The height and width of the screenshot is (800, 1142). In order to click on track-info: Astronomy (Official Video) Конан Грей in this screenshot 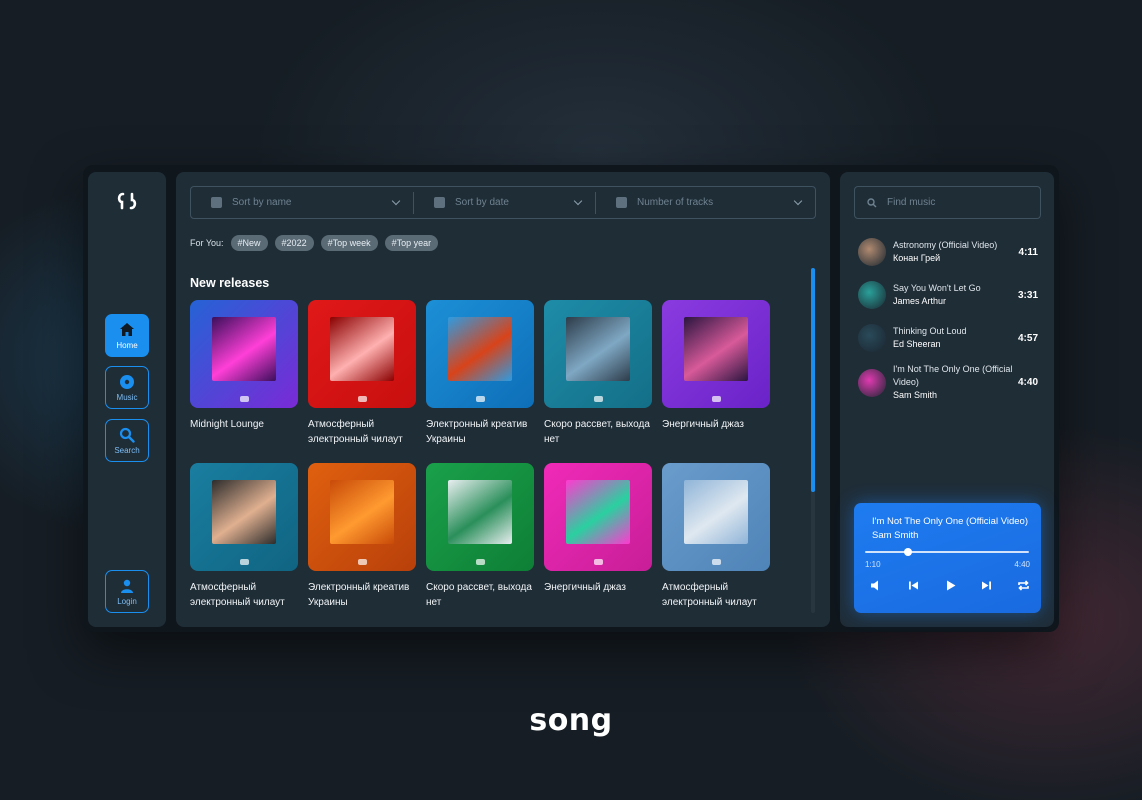, I will do `click(956, 252)`.